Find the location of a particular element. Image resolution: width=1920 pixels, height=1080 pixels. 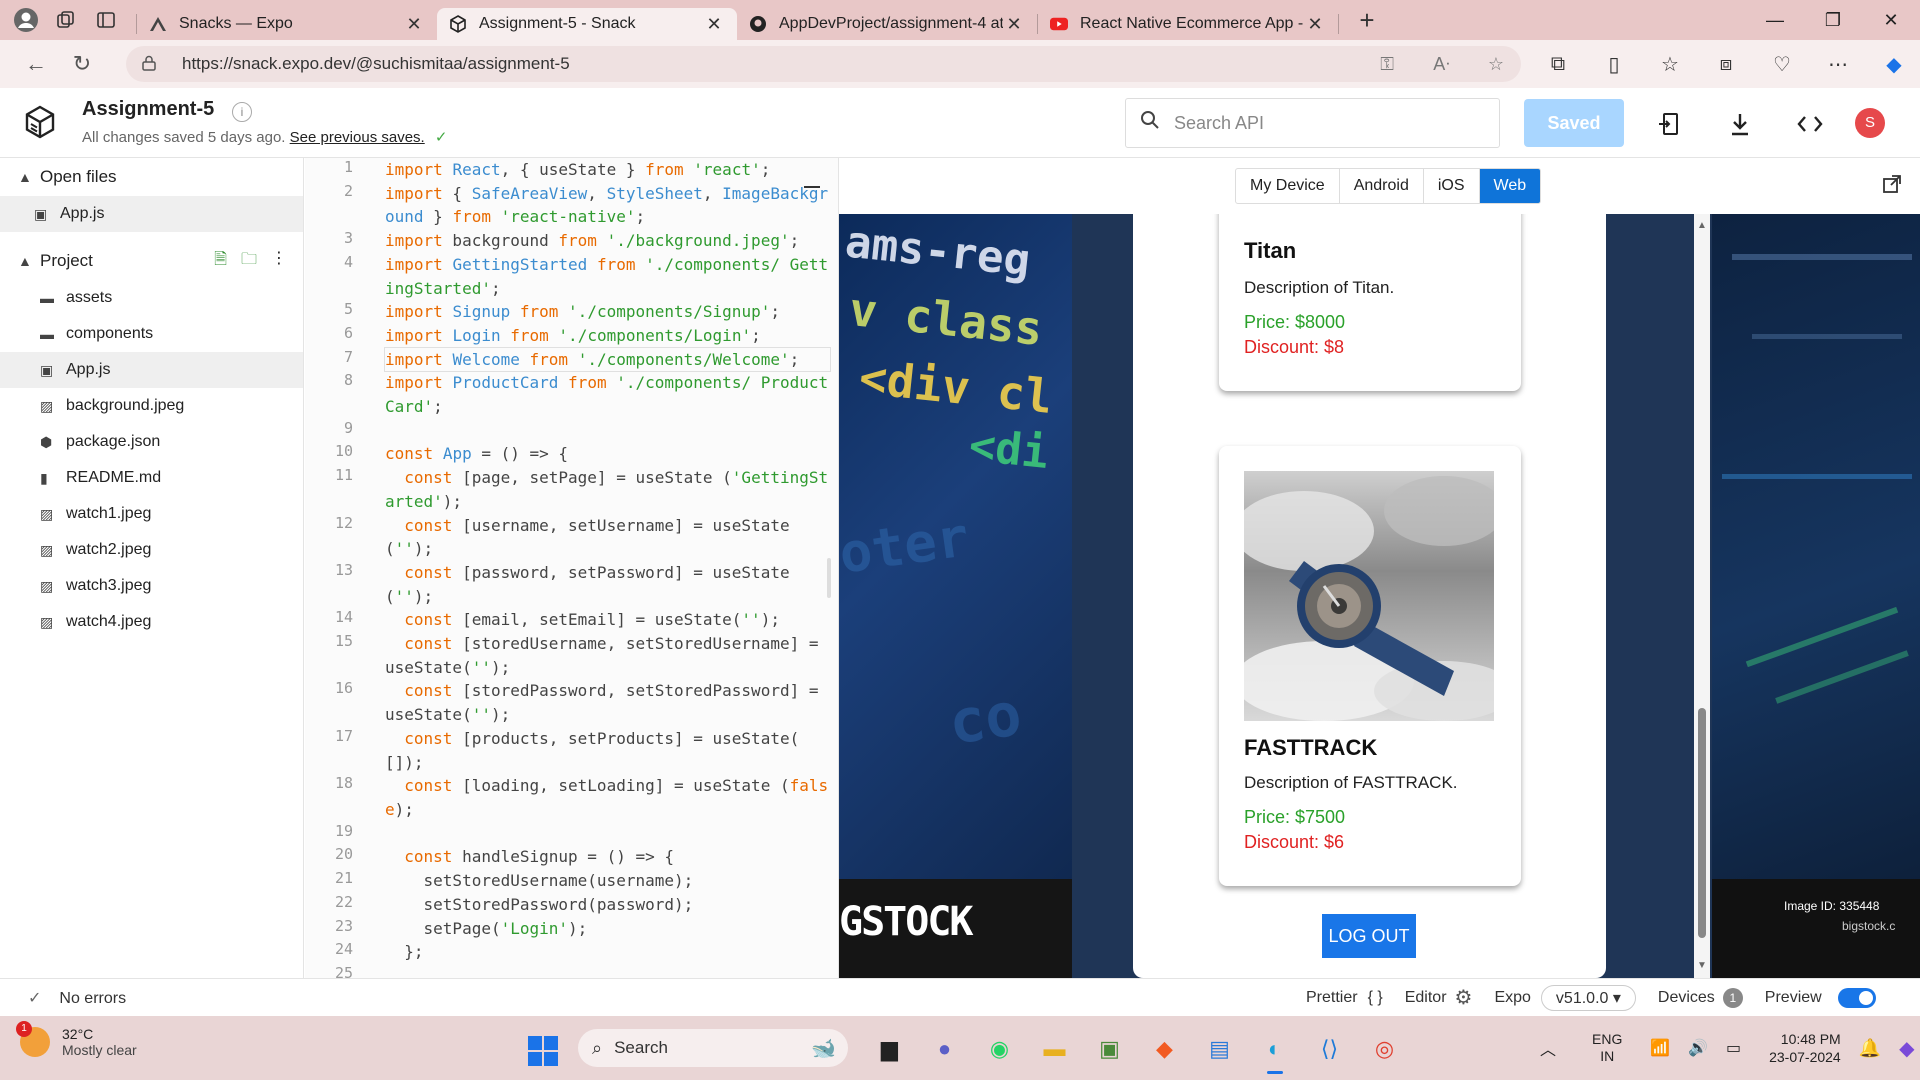

file-item: ▬ components is located at coordinates (151, 334).